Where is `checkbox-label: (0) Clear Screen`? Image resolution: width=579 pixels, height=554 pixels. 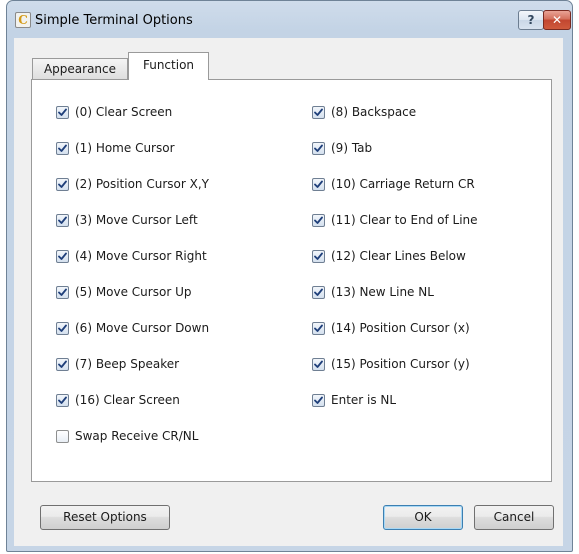
checkbox-label: (0) Clear Screen is located at coordinates (124, 112).